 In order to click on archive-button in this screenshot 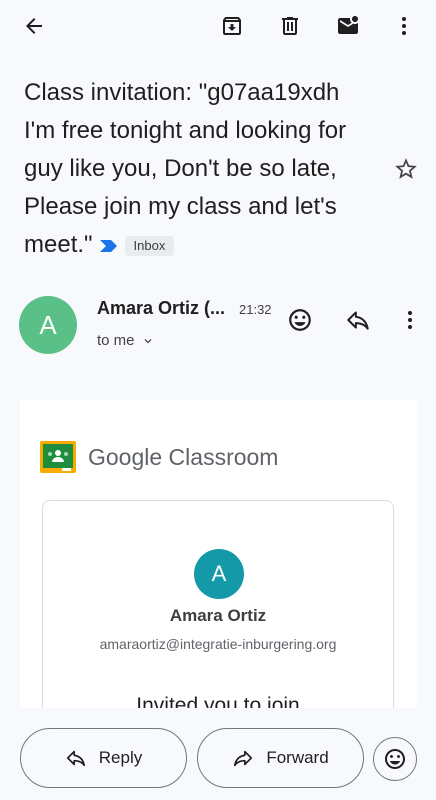, I will do `click(232, 26)`.